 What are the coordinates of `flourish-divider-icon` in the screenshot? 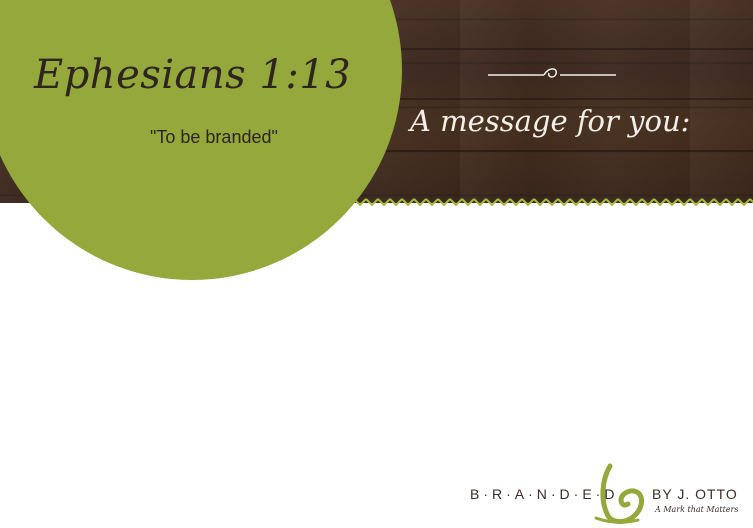 It's located at (552, 73).